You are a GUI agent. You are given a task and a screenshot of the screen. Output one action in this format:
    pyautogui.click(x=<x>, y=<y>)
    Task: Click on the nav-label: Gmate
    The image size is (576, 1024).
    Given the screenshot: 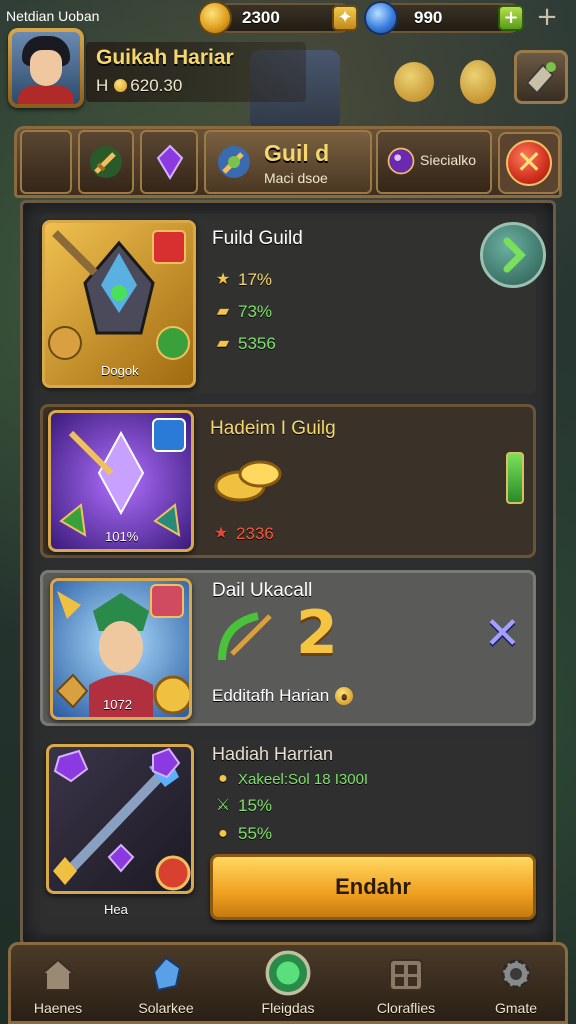 What is the action you would take?
    pyautogui.click(x=515, y=1008)
    